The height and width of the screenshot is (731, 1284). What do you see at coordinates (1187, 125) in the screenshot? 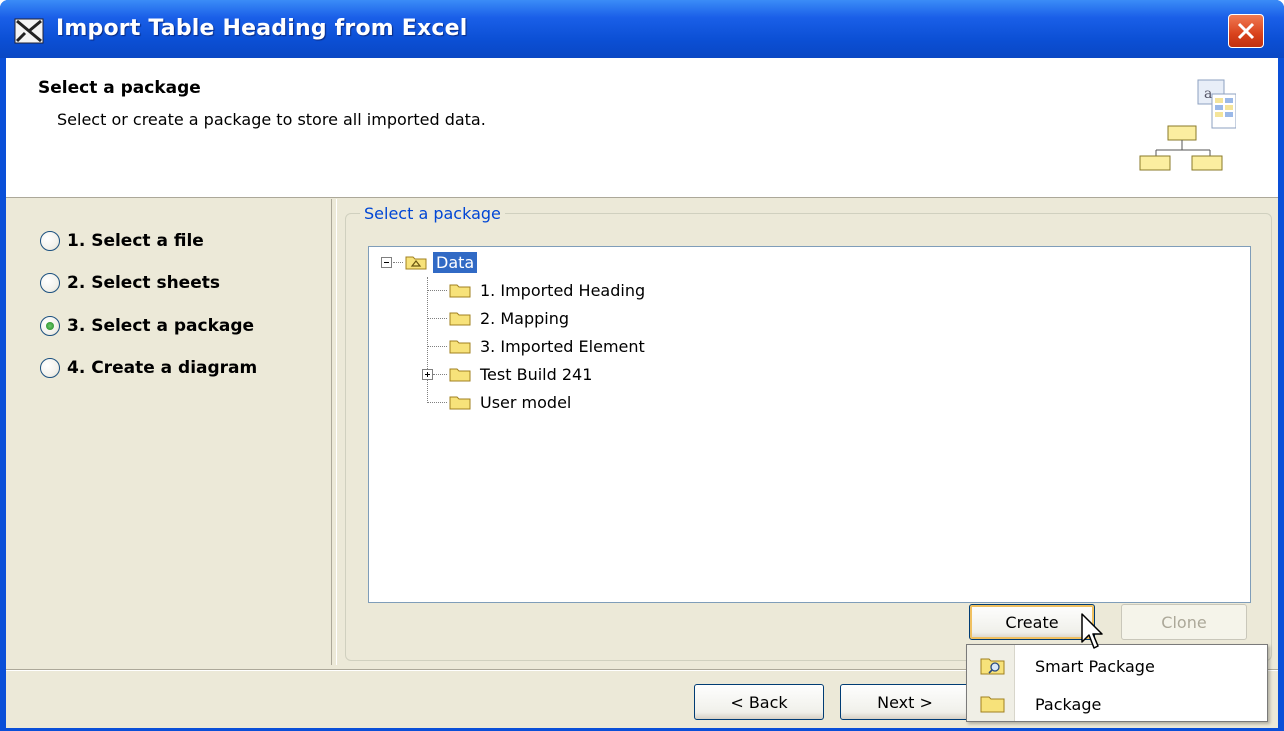
I see `import-wizard-graphic-icon: a.` at bounding box center [1187, 125].